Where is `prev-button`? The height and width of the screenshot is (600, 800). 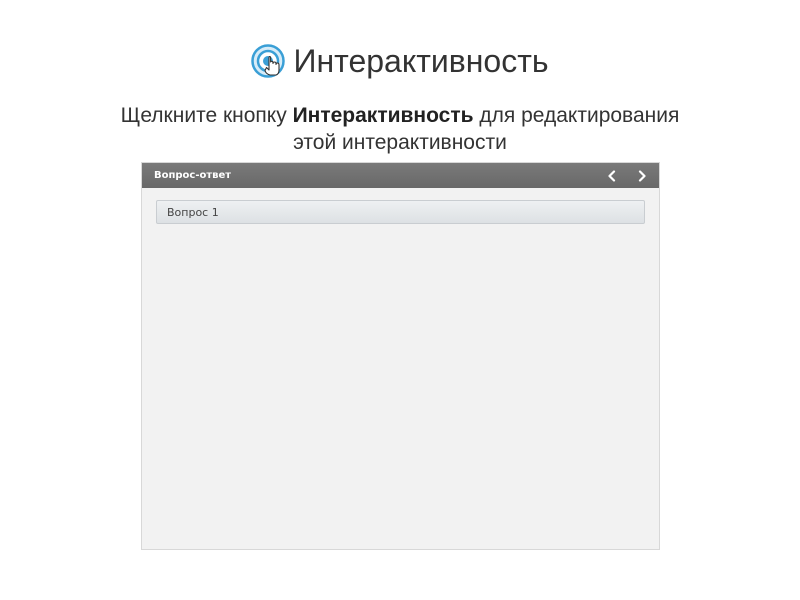
prev-button is located at coordinates (612, 175).